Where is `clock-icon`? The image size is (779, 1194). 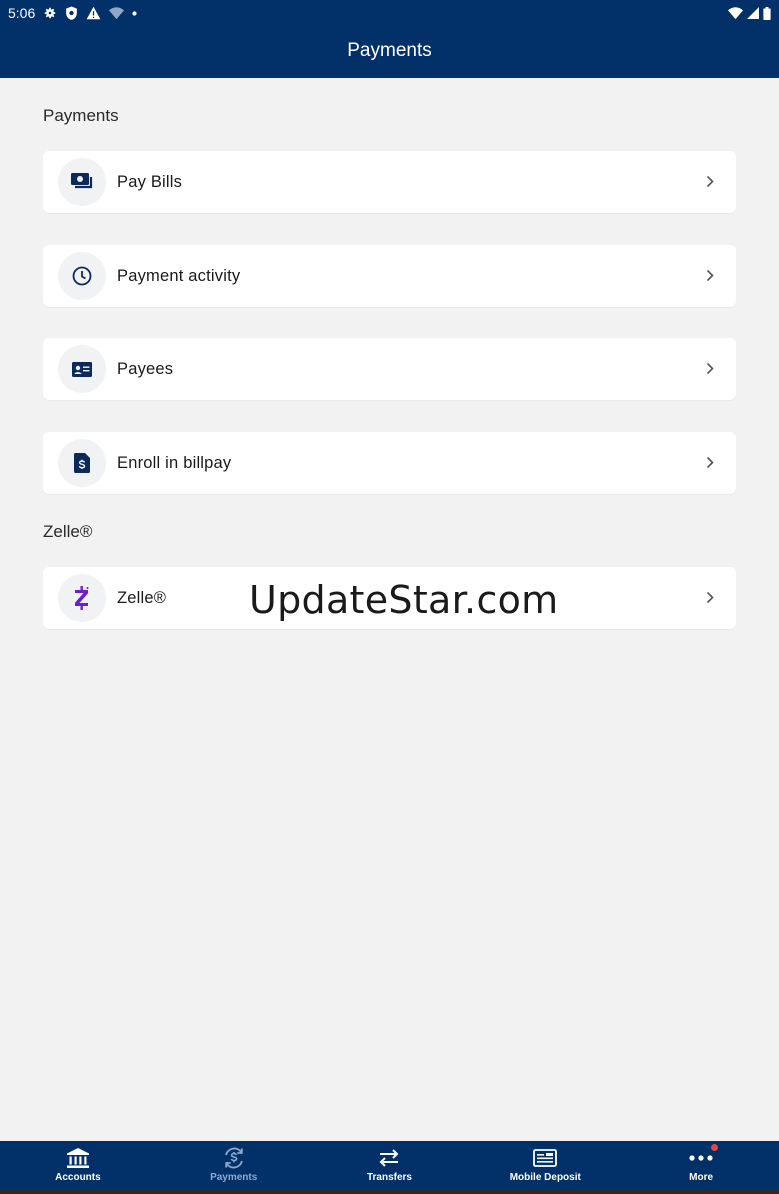
clock-icon is located at coordinates (82, 276).